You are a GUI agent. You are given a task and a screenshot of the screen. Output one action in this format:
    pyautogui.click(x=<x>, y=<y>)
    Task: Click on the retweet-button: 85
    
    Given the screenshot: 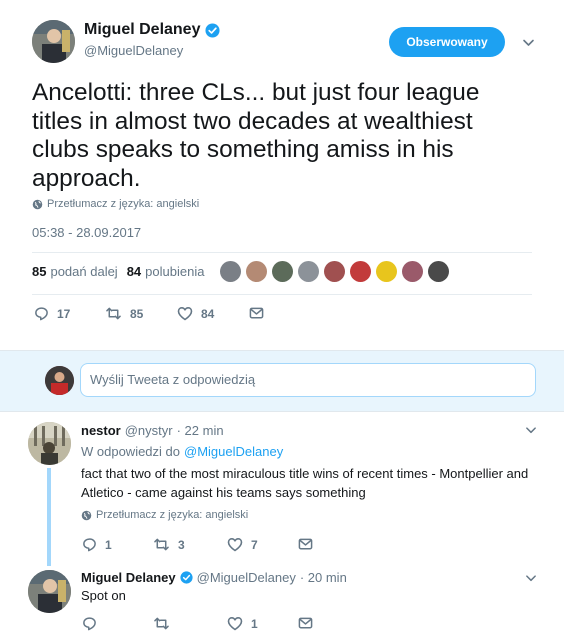 What is the action you would take?
    pyautogui.click(x=124, y=313)
    